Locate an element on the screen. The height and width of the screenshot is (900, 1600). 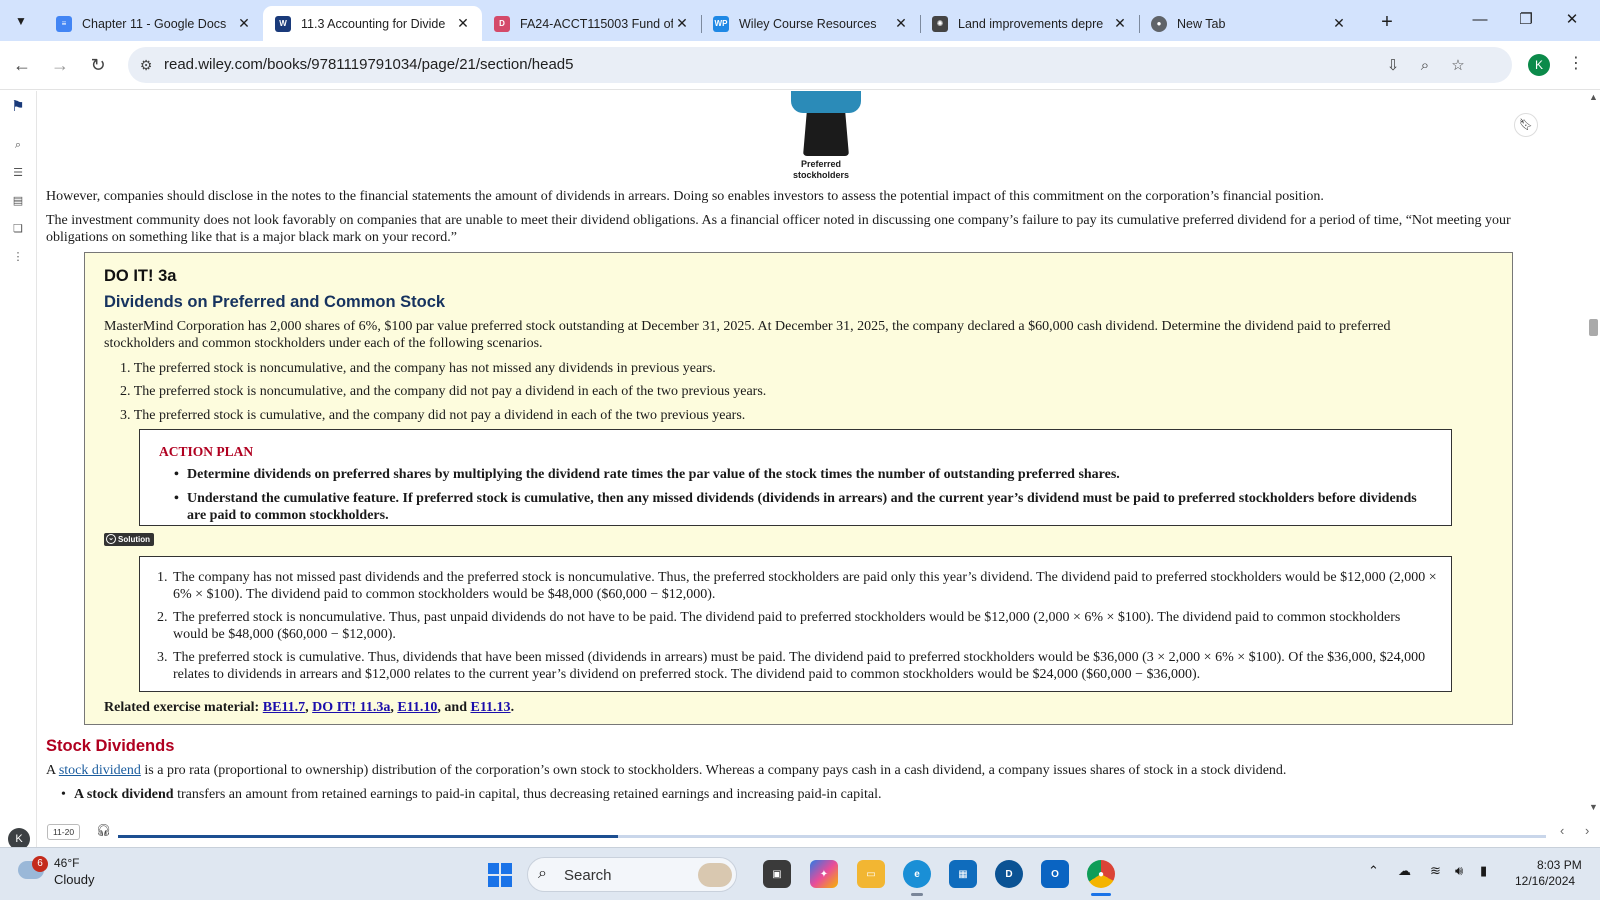
show-hidden-icons-icon: ⌃ is located at coordinates (1373, 871).